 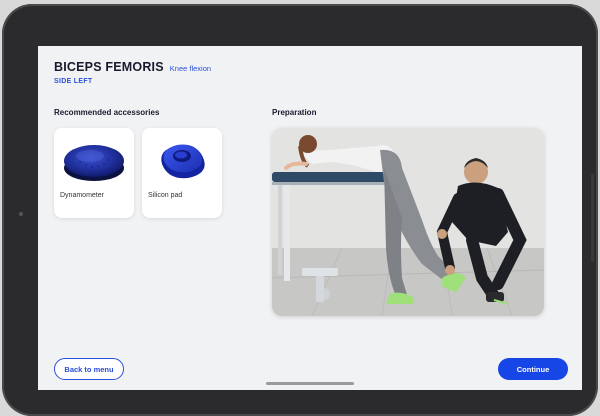 I want to click on accessory-card-silicon-pad: Silicon pad, so click(x=182, y=173).